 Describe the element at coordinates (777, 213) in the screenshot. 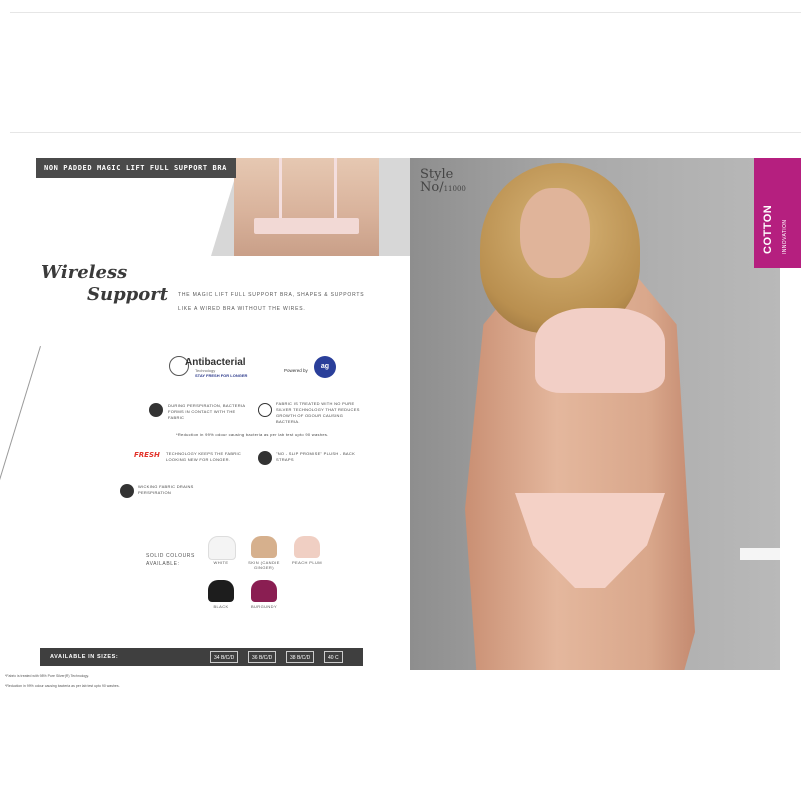

I see `brand-tag: COTTON INNOVATION` at that location.